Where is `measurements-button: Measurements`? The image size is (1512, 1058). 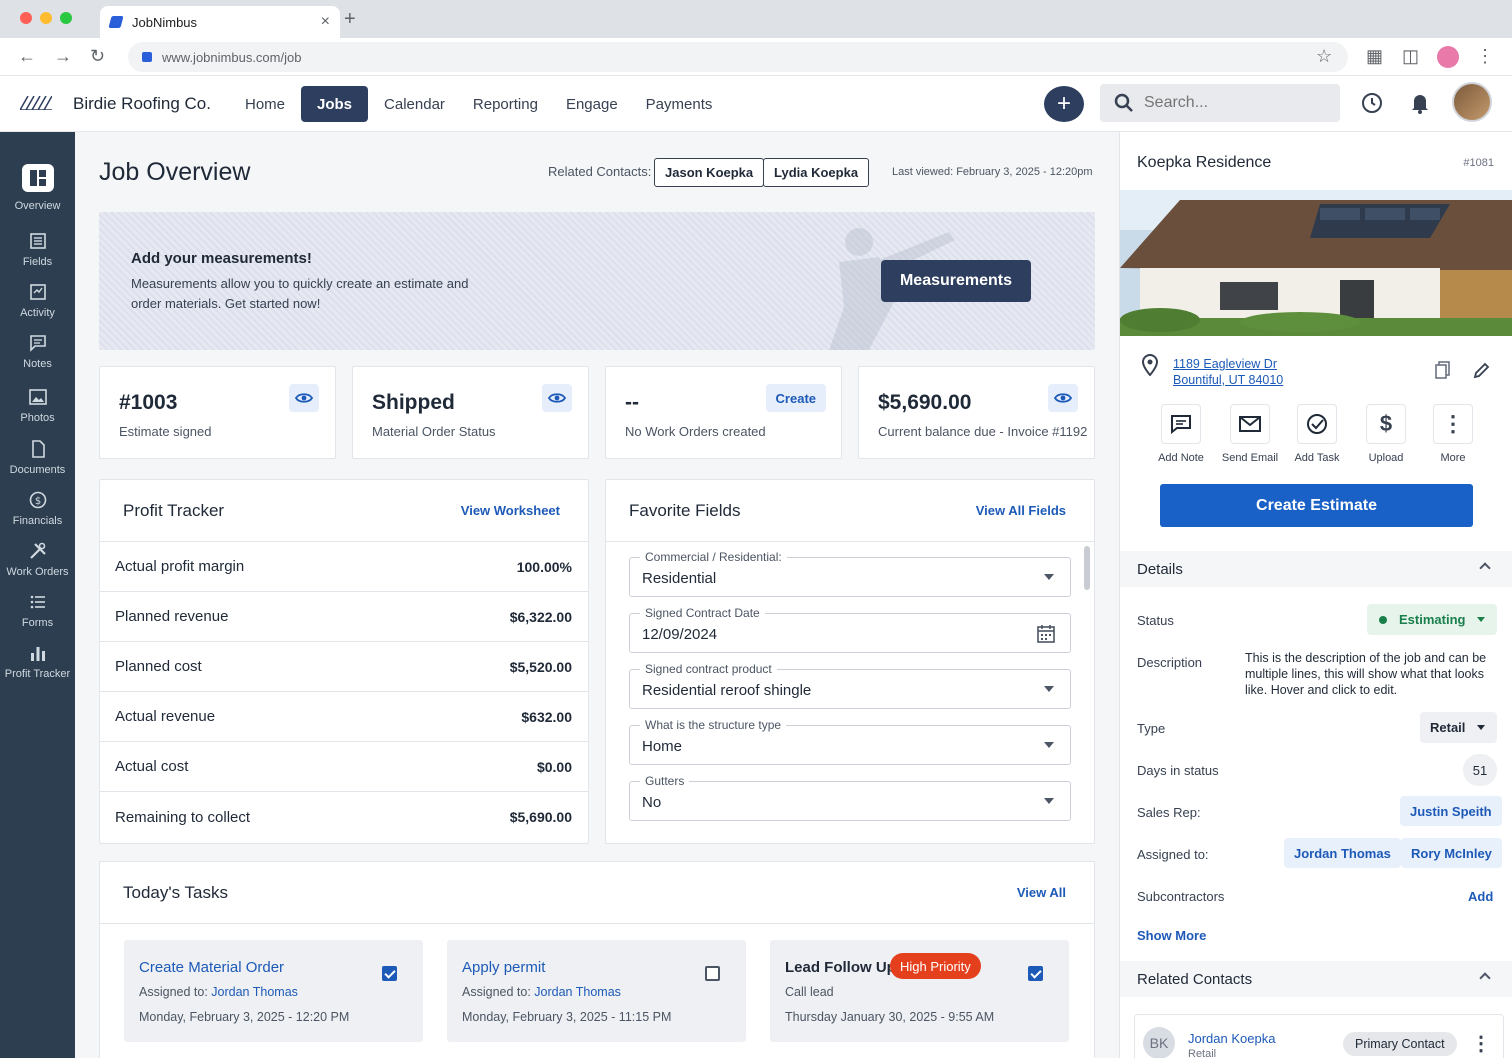
measurements-button: Measurements is located at coordinates (956, 281).